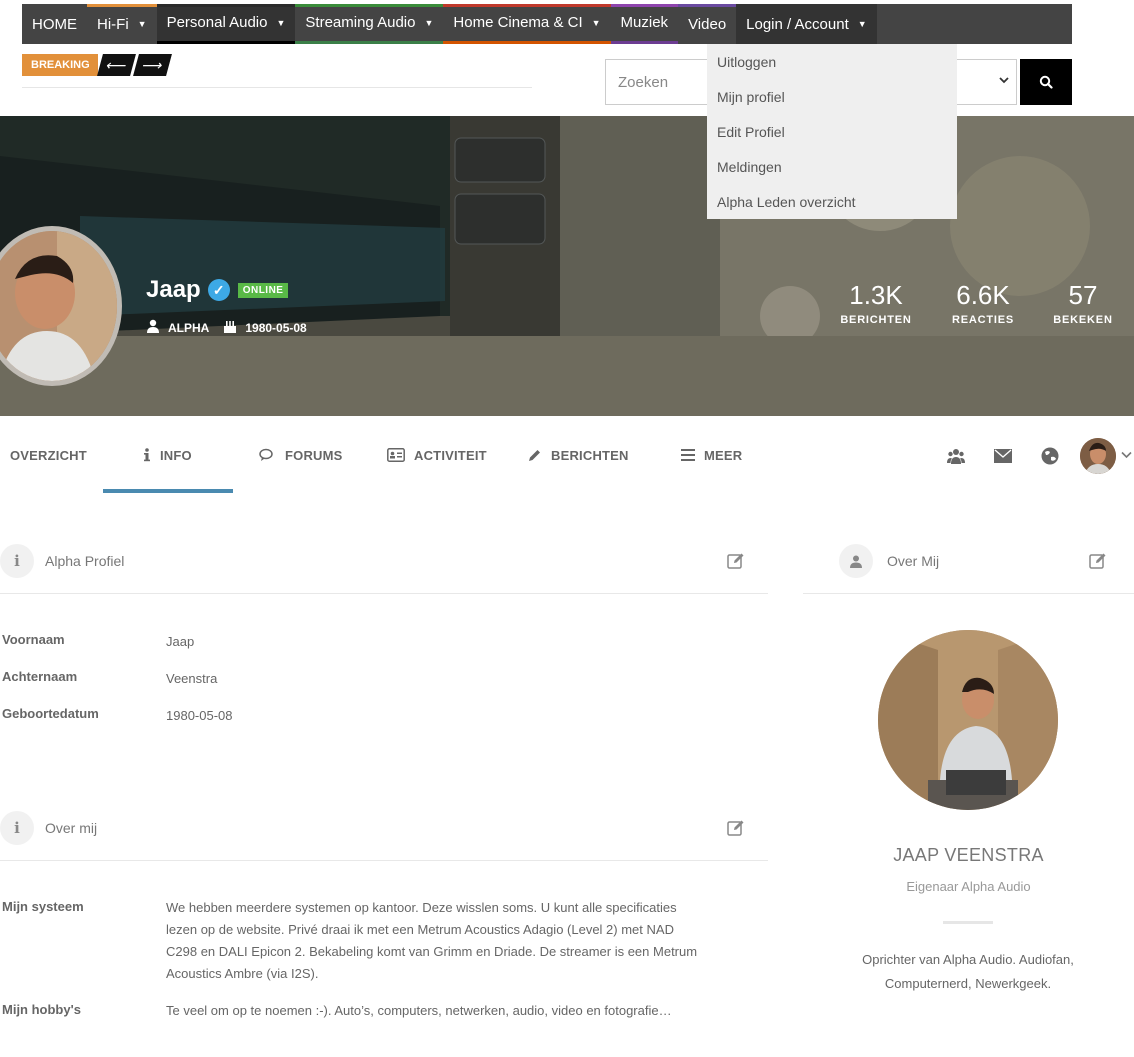  Describe the element at coordinates (396, 455) in the screenshot. I see `id-card-icon` at that location.